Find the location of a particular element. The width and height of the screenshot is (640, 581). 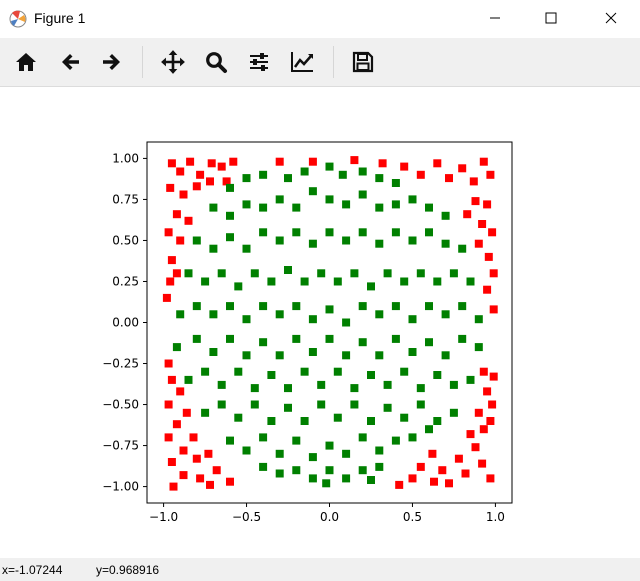

magnifier-icon is located at coordinates (216, 62).